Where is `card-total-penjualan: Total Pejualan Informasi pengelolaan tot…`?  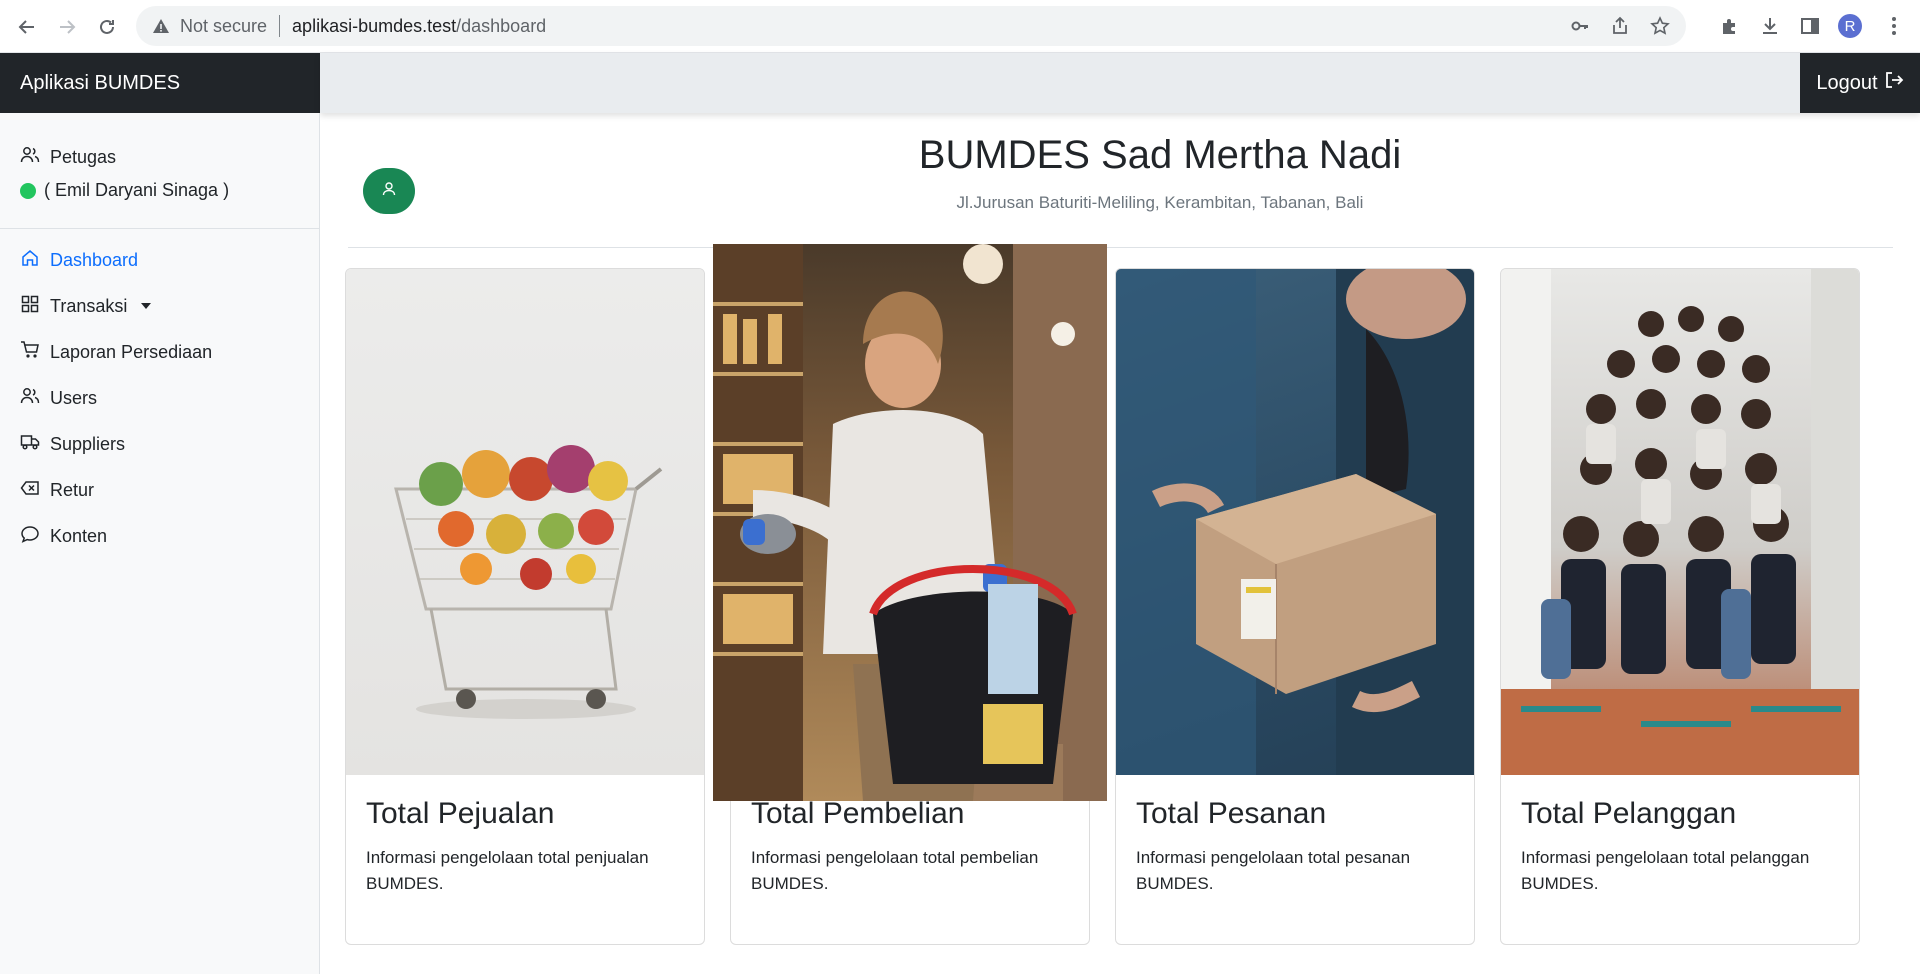 card-total-penjualan: Total Pejualan Informasi pengelolaan tot… is located at coordinates (525, 606).